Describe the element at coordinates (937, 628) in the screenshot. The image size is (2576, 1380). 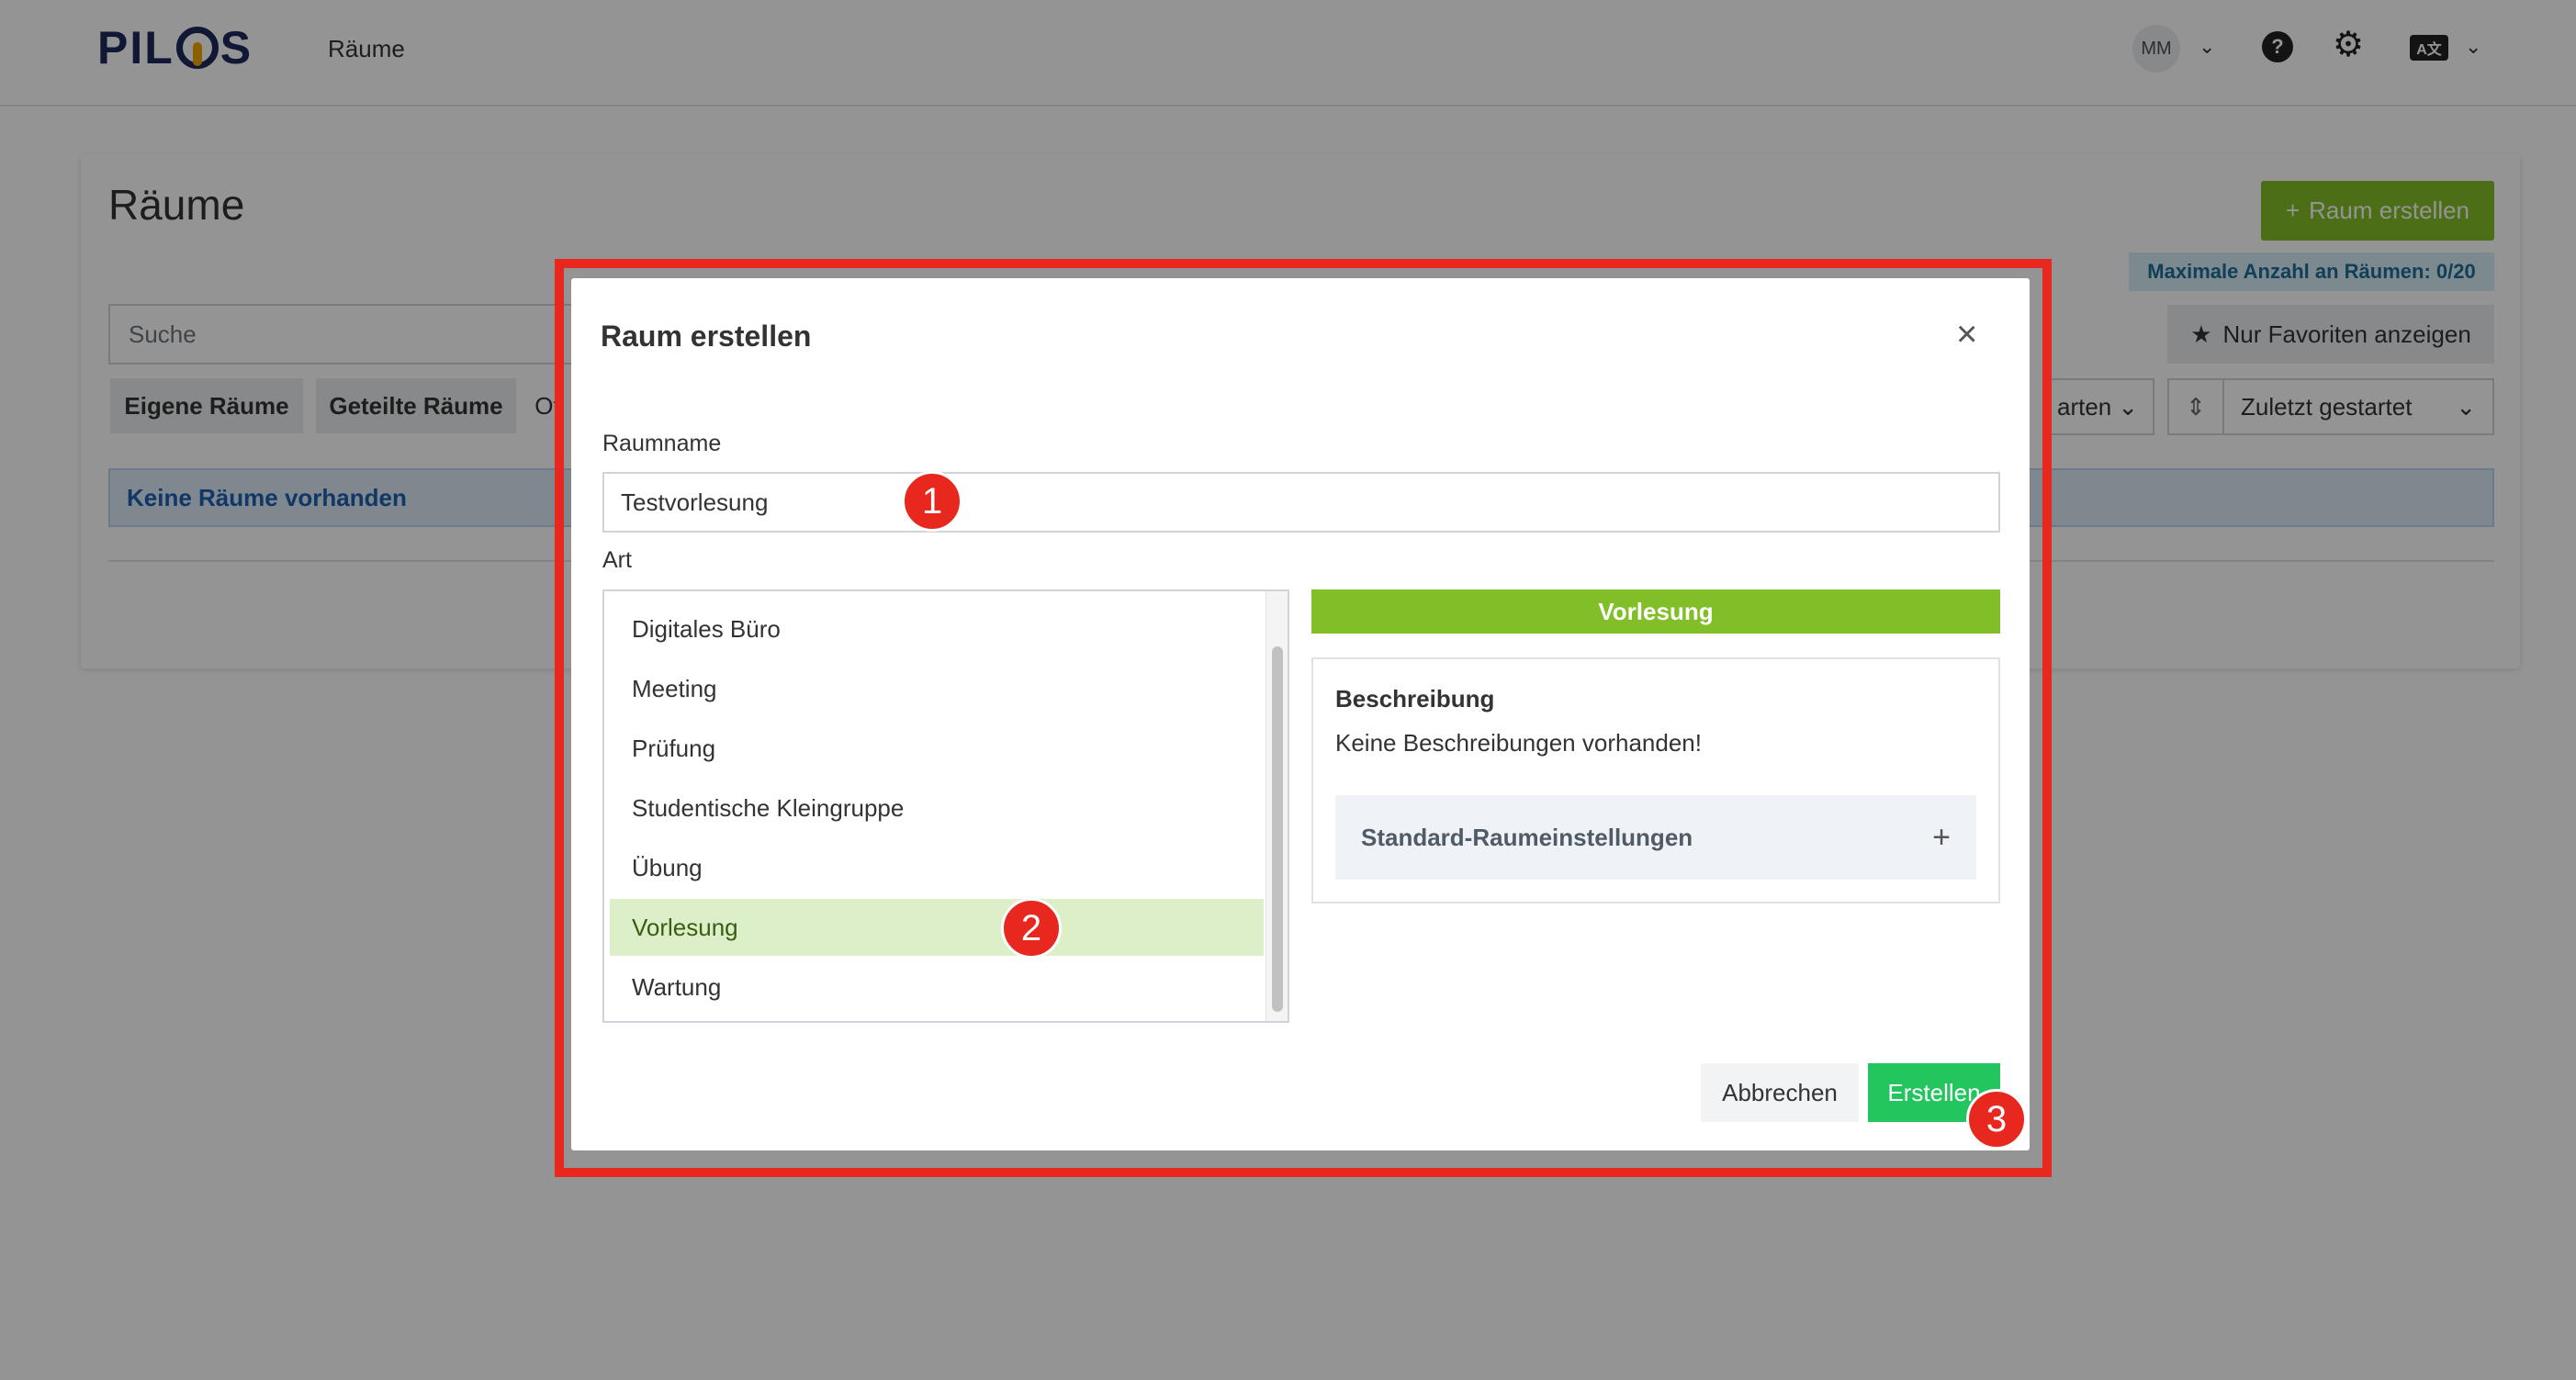
I see `list-item: Digitales Büro` at that location.